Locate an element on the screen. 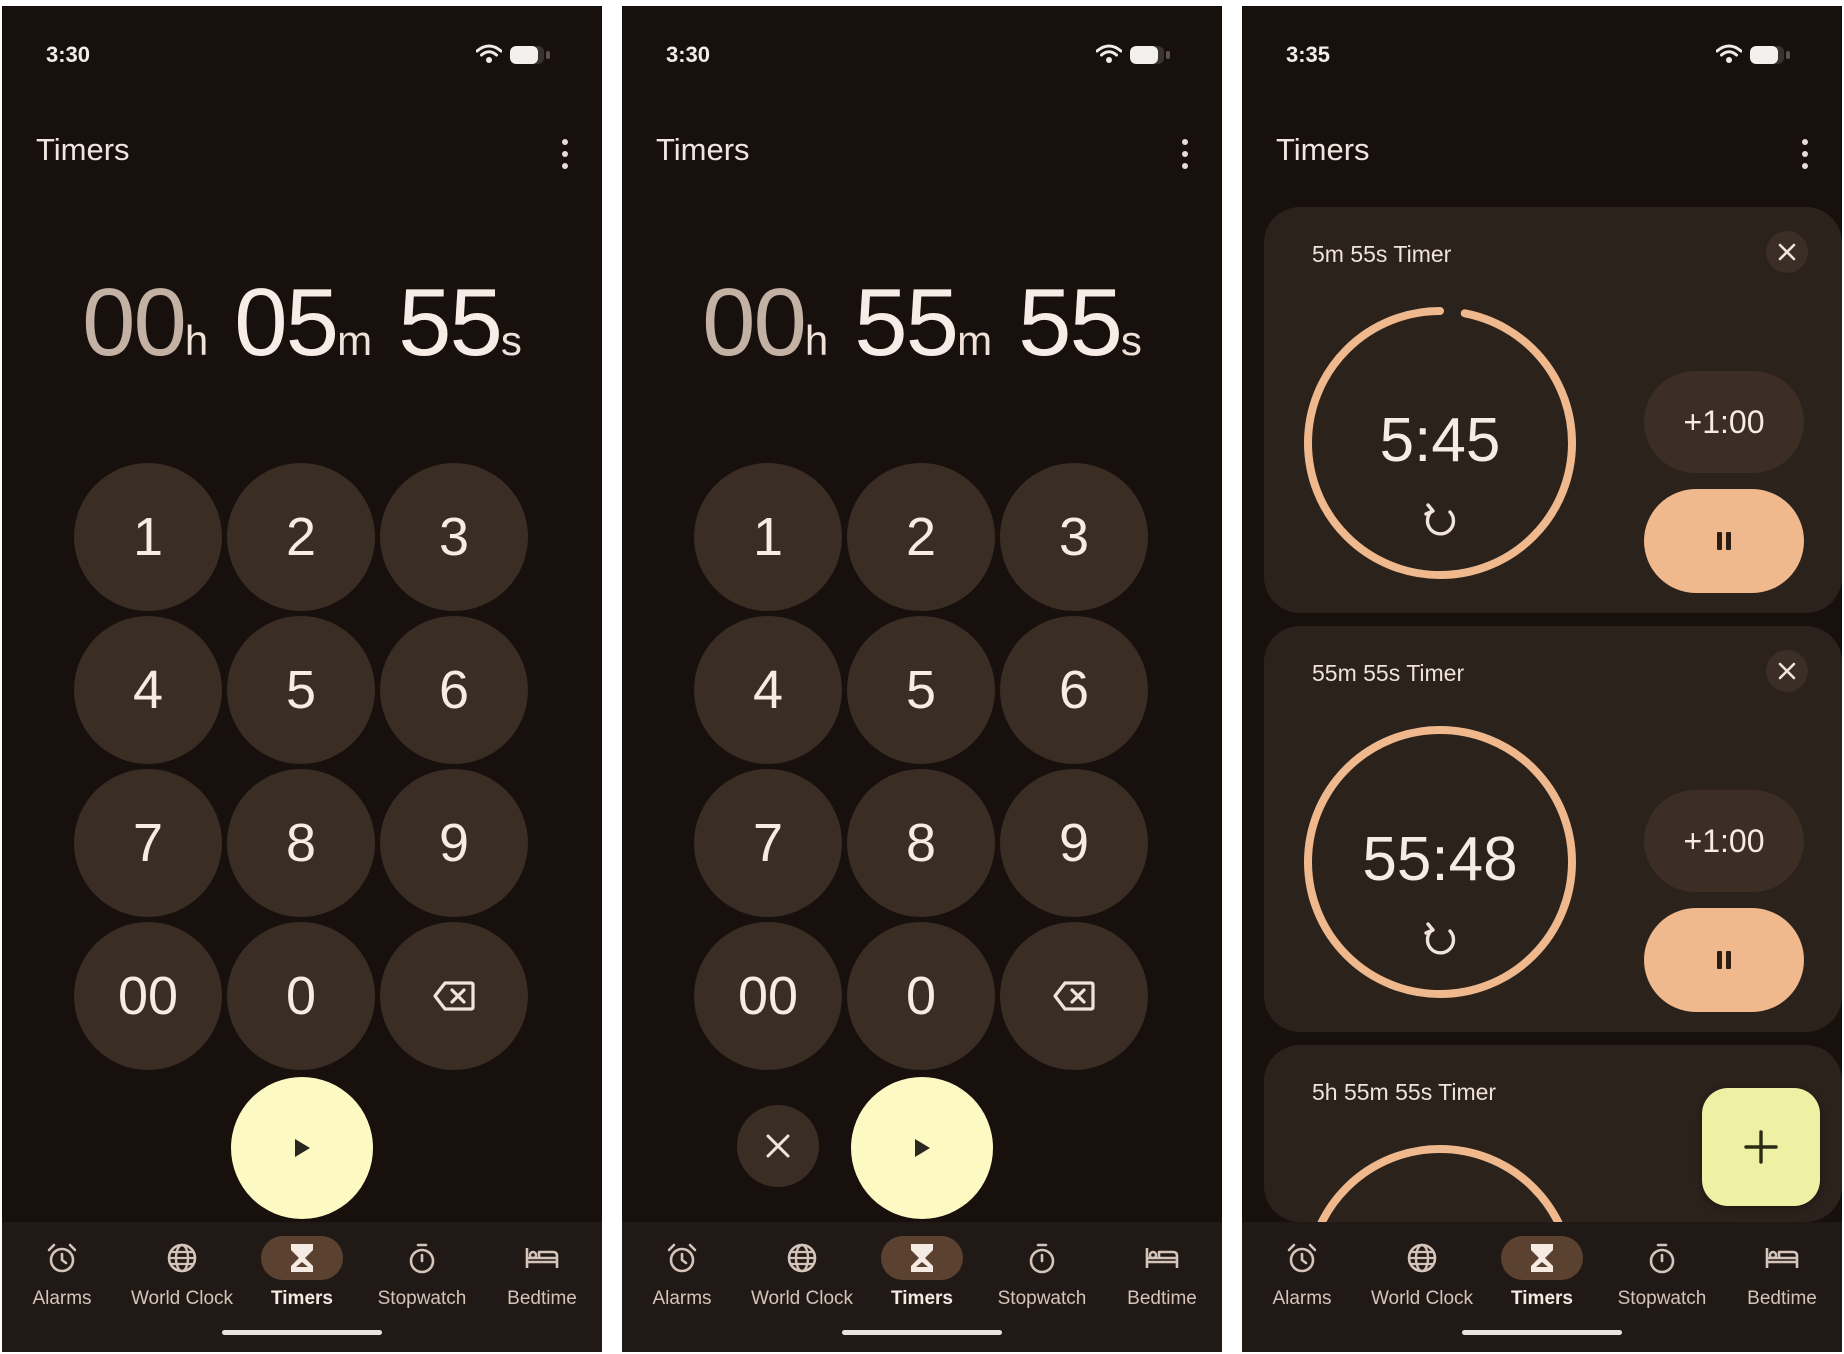 This screenshot has height=1354, width=1844. minutes-unit: m is located at coordinates (975, 340).